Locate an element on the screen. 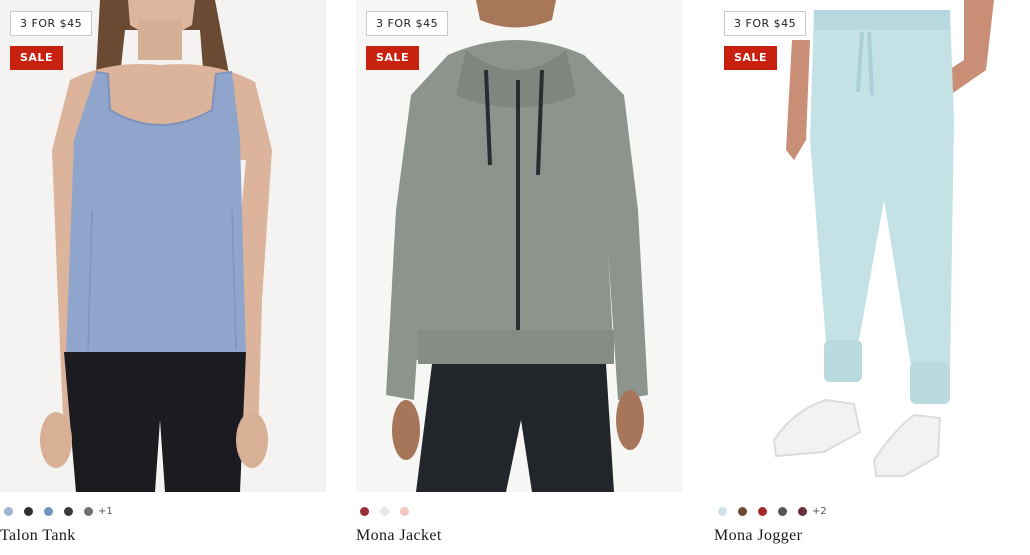 The height and width of the screenshot is (555, 1030). product-name: Mona Jacket is located at coordinates (399, 536).